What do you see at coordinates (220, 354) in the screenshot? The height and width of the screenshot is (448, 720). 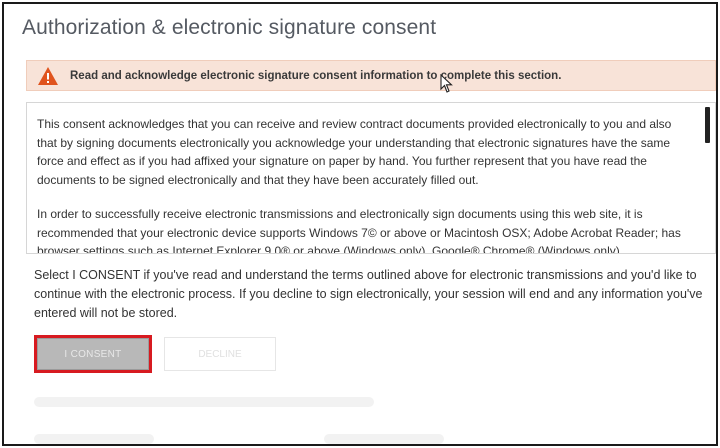 I see `decline-button: DECLINE` at bounding box center [220, 354].